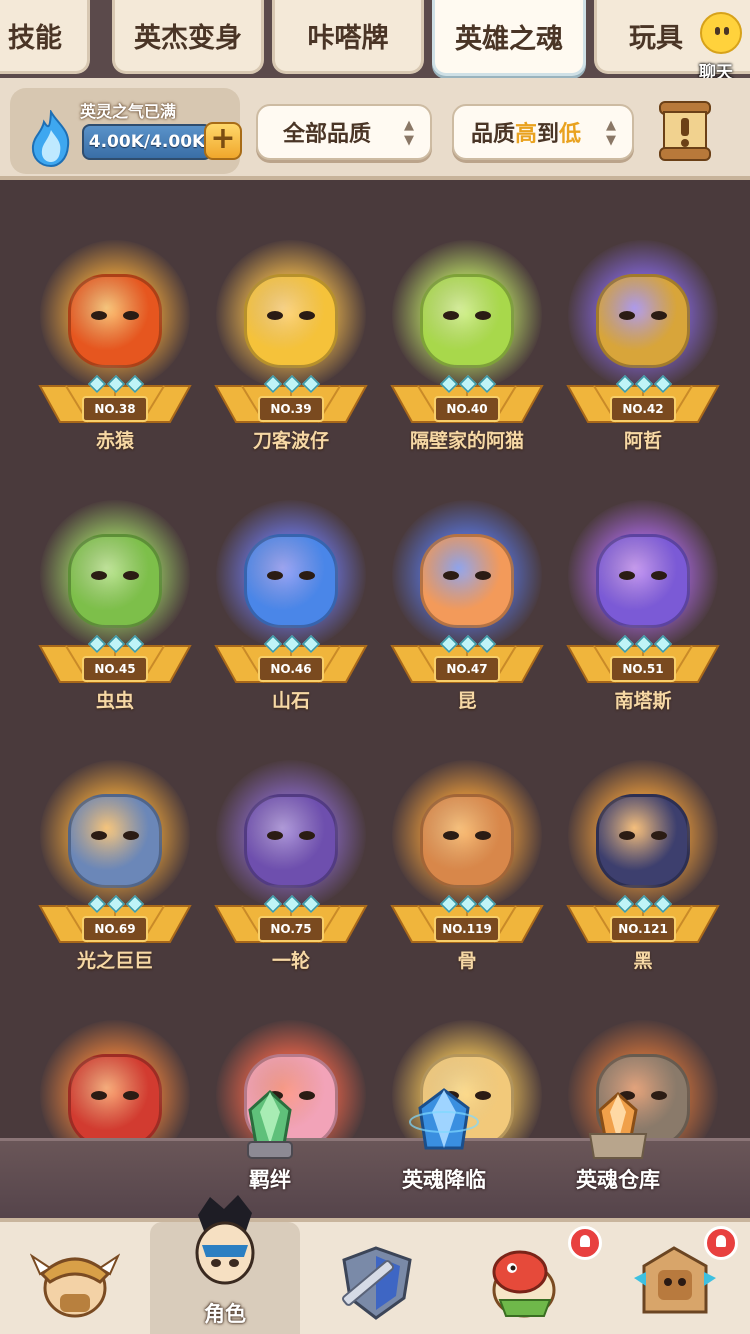 This screenshot has height=1334, width=750. What do you see at coordinates (377, 1283) in the screenshot?
I see `sword-shield-icon` at bounding box center [377, 1283].